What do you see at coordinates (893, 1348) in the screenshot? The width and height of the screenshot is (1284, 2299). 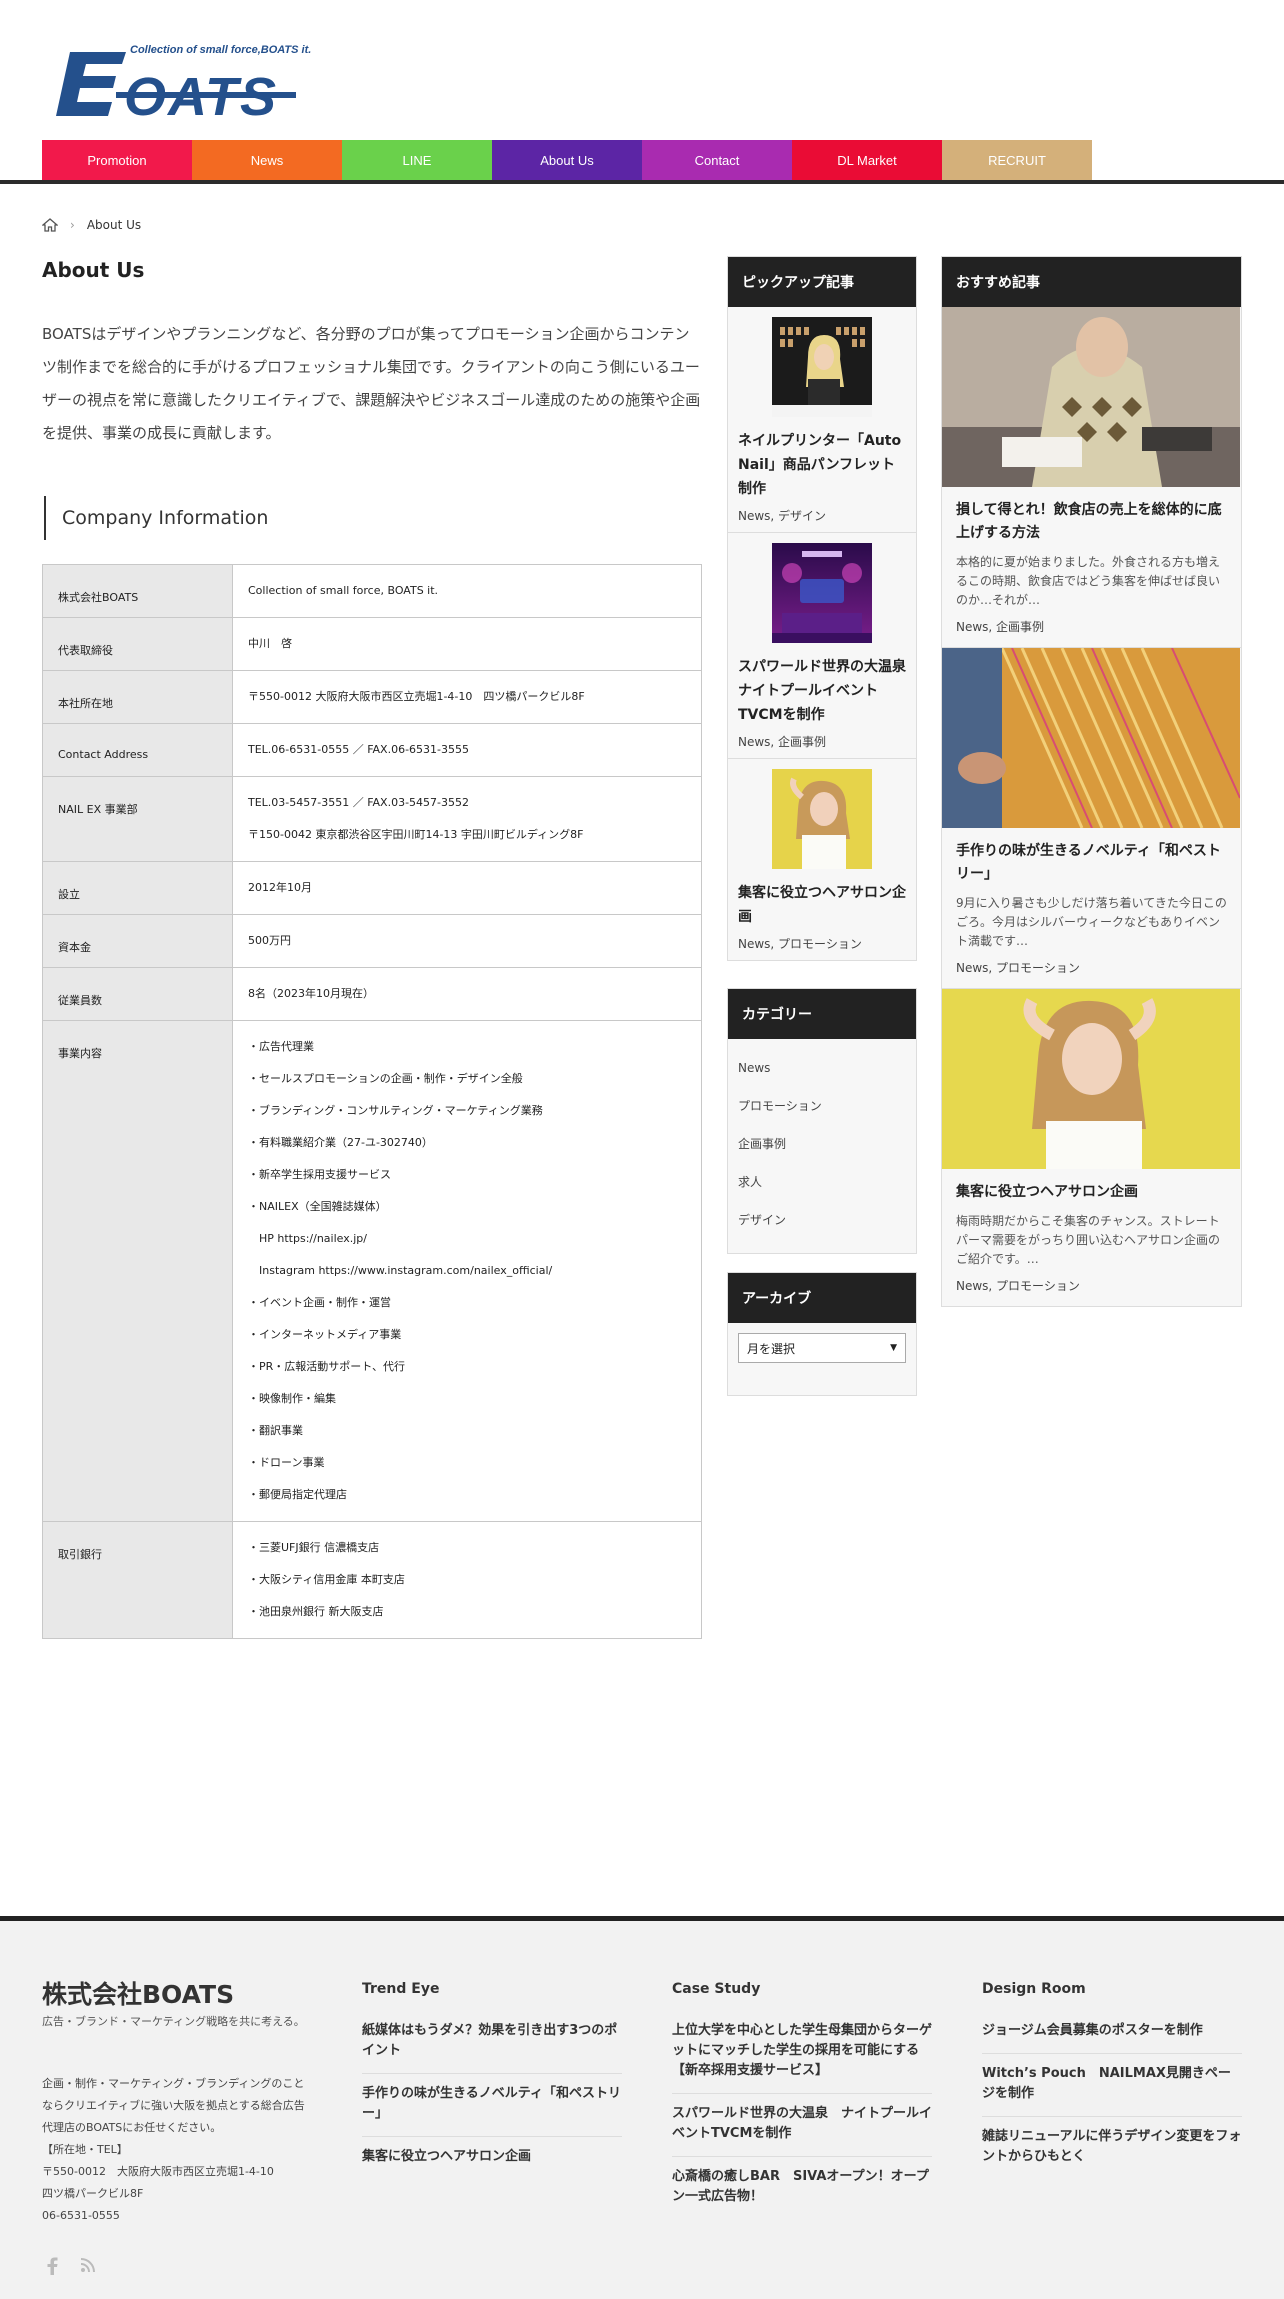 I see `chevron-down-icon: ▼` at bounding box center [893, 1348].